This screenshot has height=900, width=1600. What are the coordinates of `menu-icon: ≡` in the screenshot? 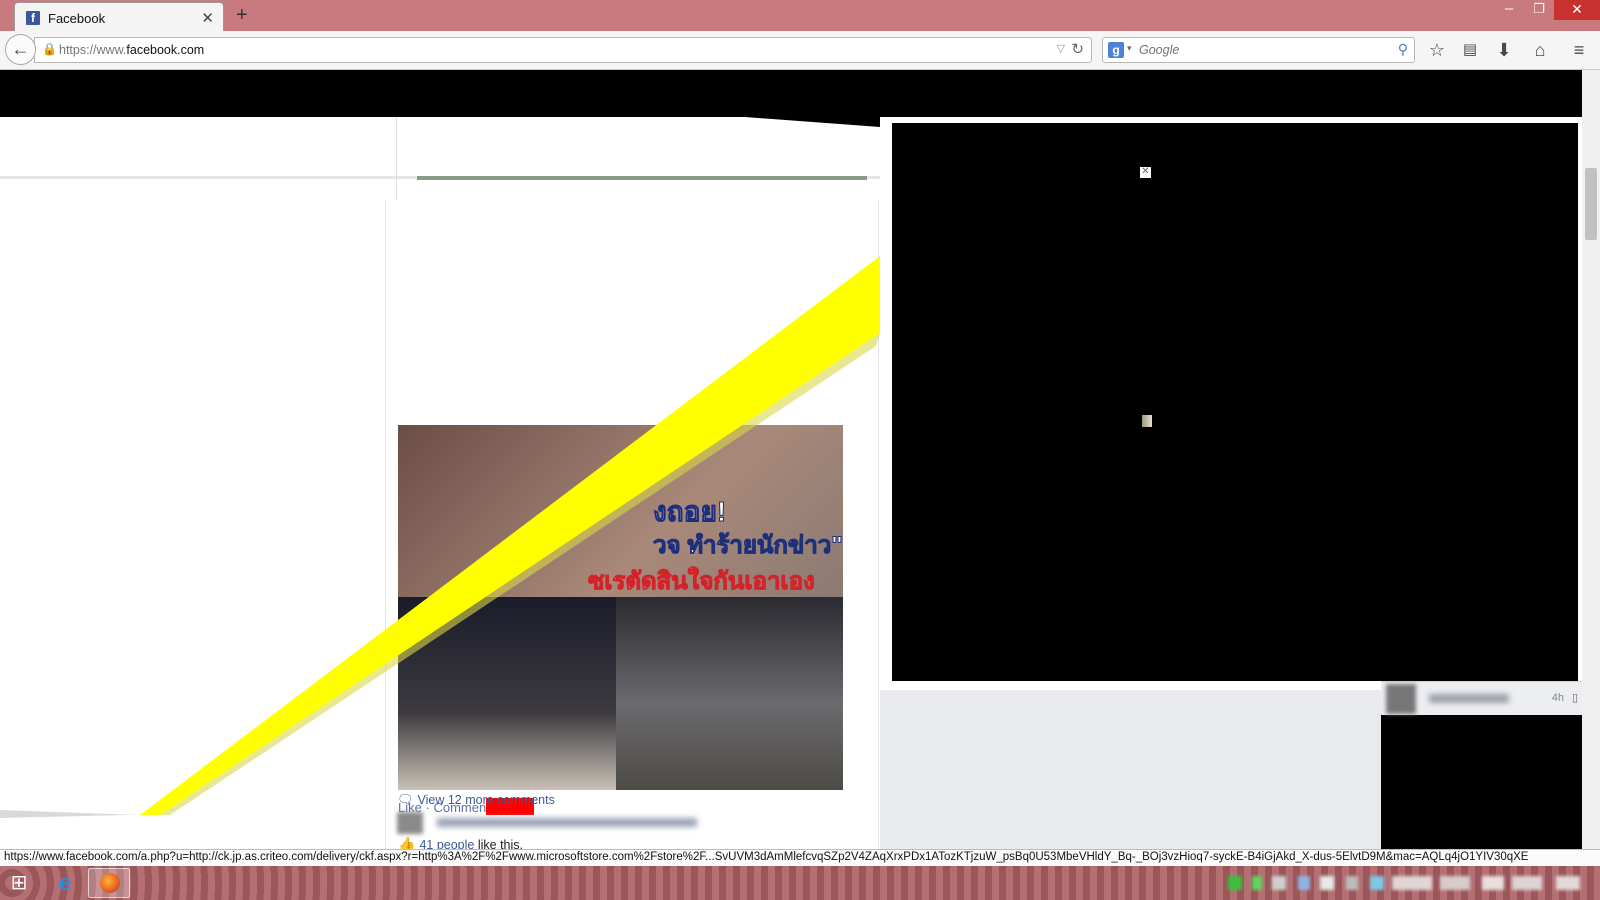 It's located at (1579, 50).